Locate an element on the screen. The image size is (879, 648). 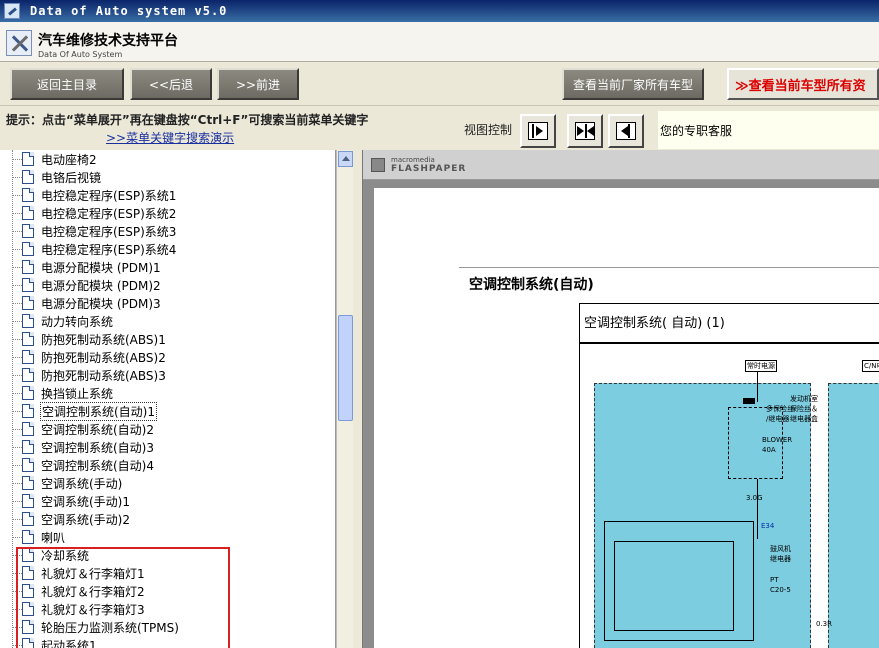
back-button: <<后退 is located at coordinates (171, 84).